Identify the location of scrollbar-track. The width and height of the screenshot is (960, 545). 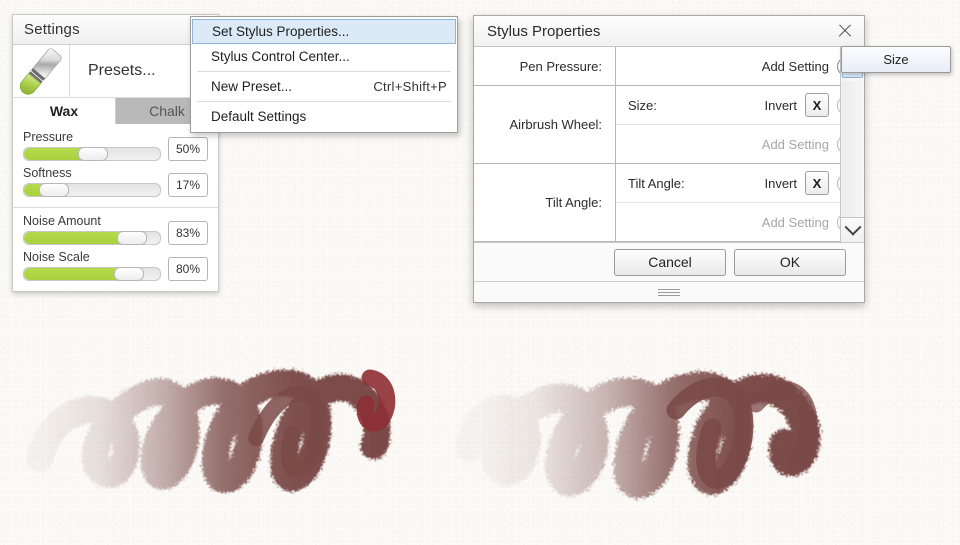
(852, 149).